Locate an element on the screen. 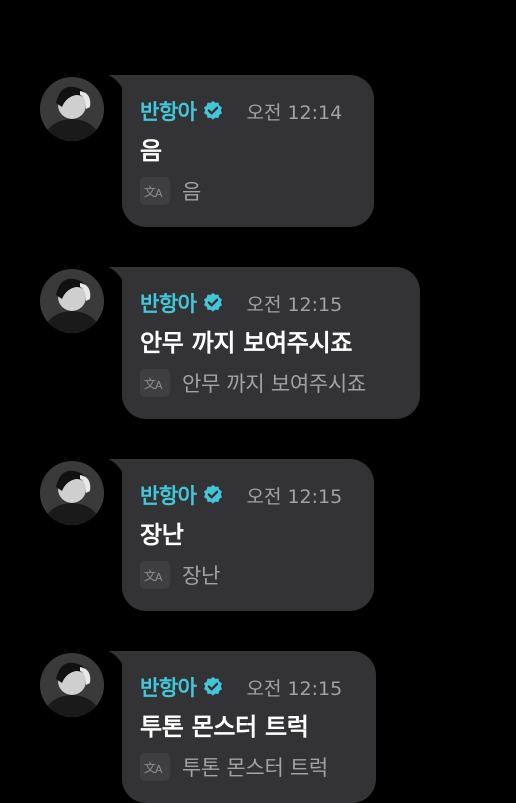  message-bubble: 반항아 오전 12:15 장난 文A 장난 is located at coordinates (241, 535).